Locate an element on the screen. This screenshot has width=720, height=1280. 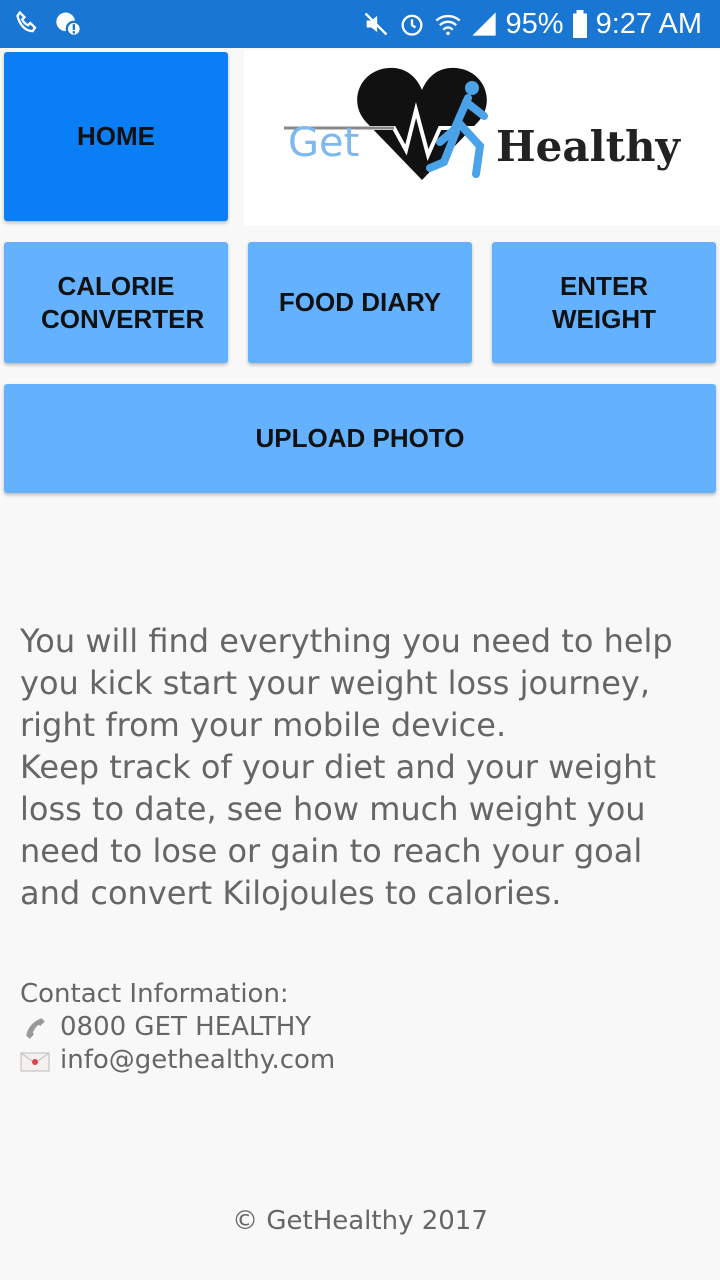
calorie-converter-button: CALORIE CONVERTER is located at coordinates (116, 302).